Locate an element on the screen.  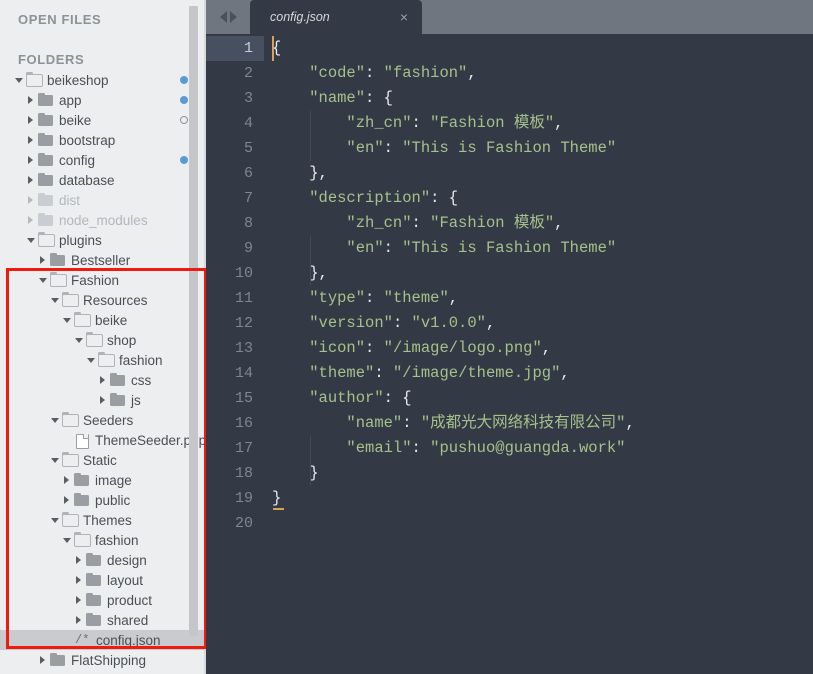
tree-item-label: Themes is located at coordinates (107, 520).